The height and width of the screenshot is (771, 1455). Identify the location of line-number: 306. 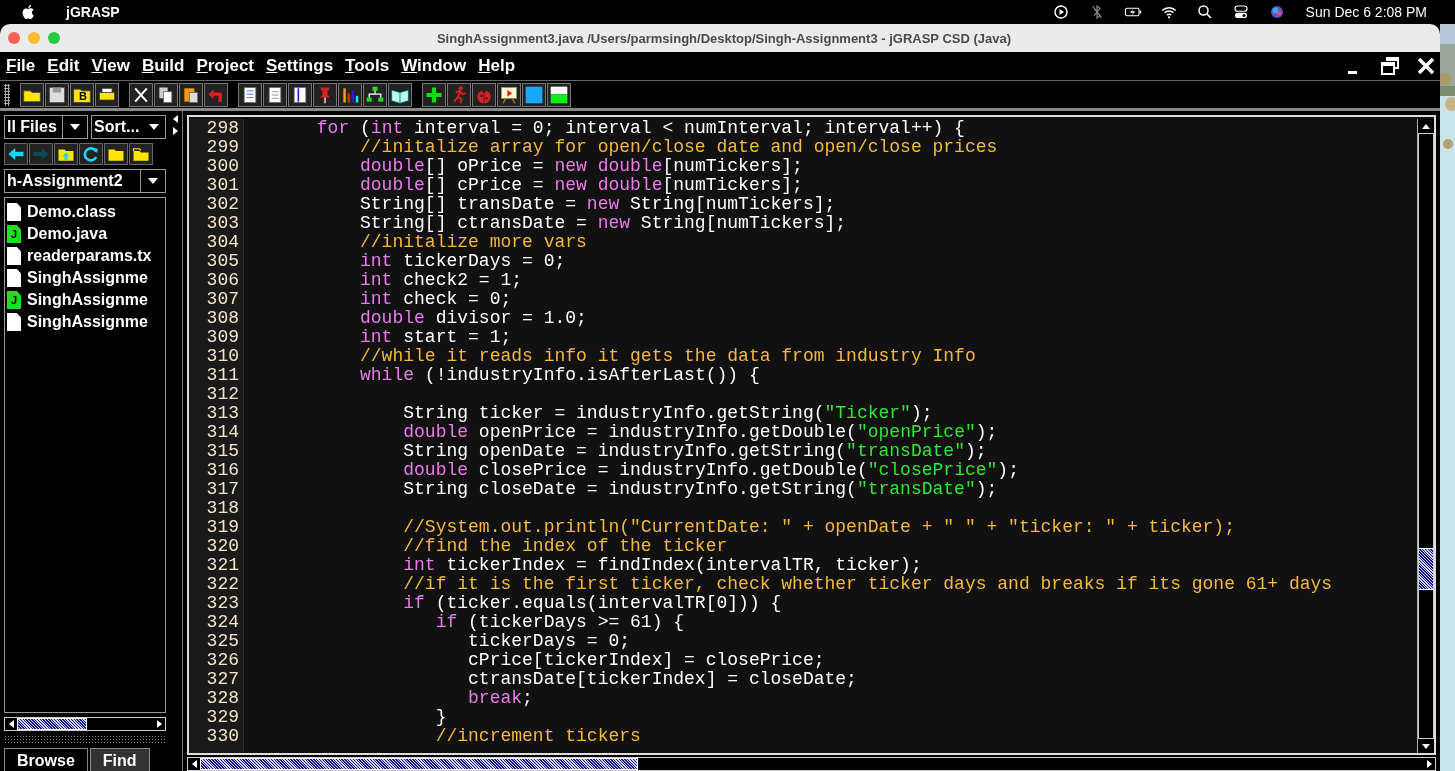
(222, 280).